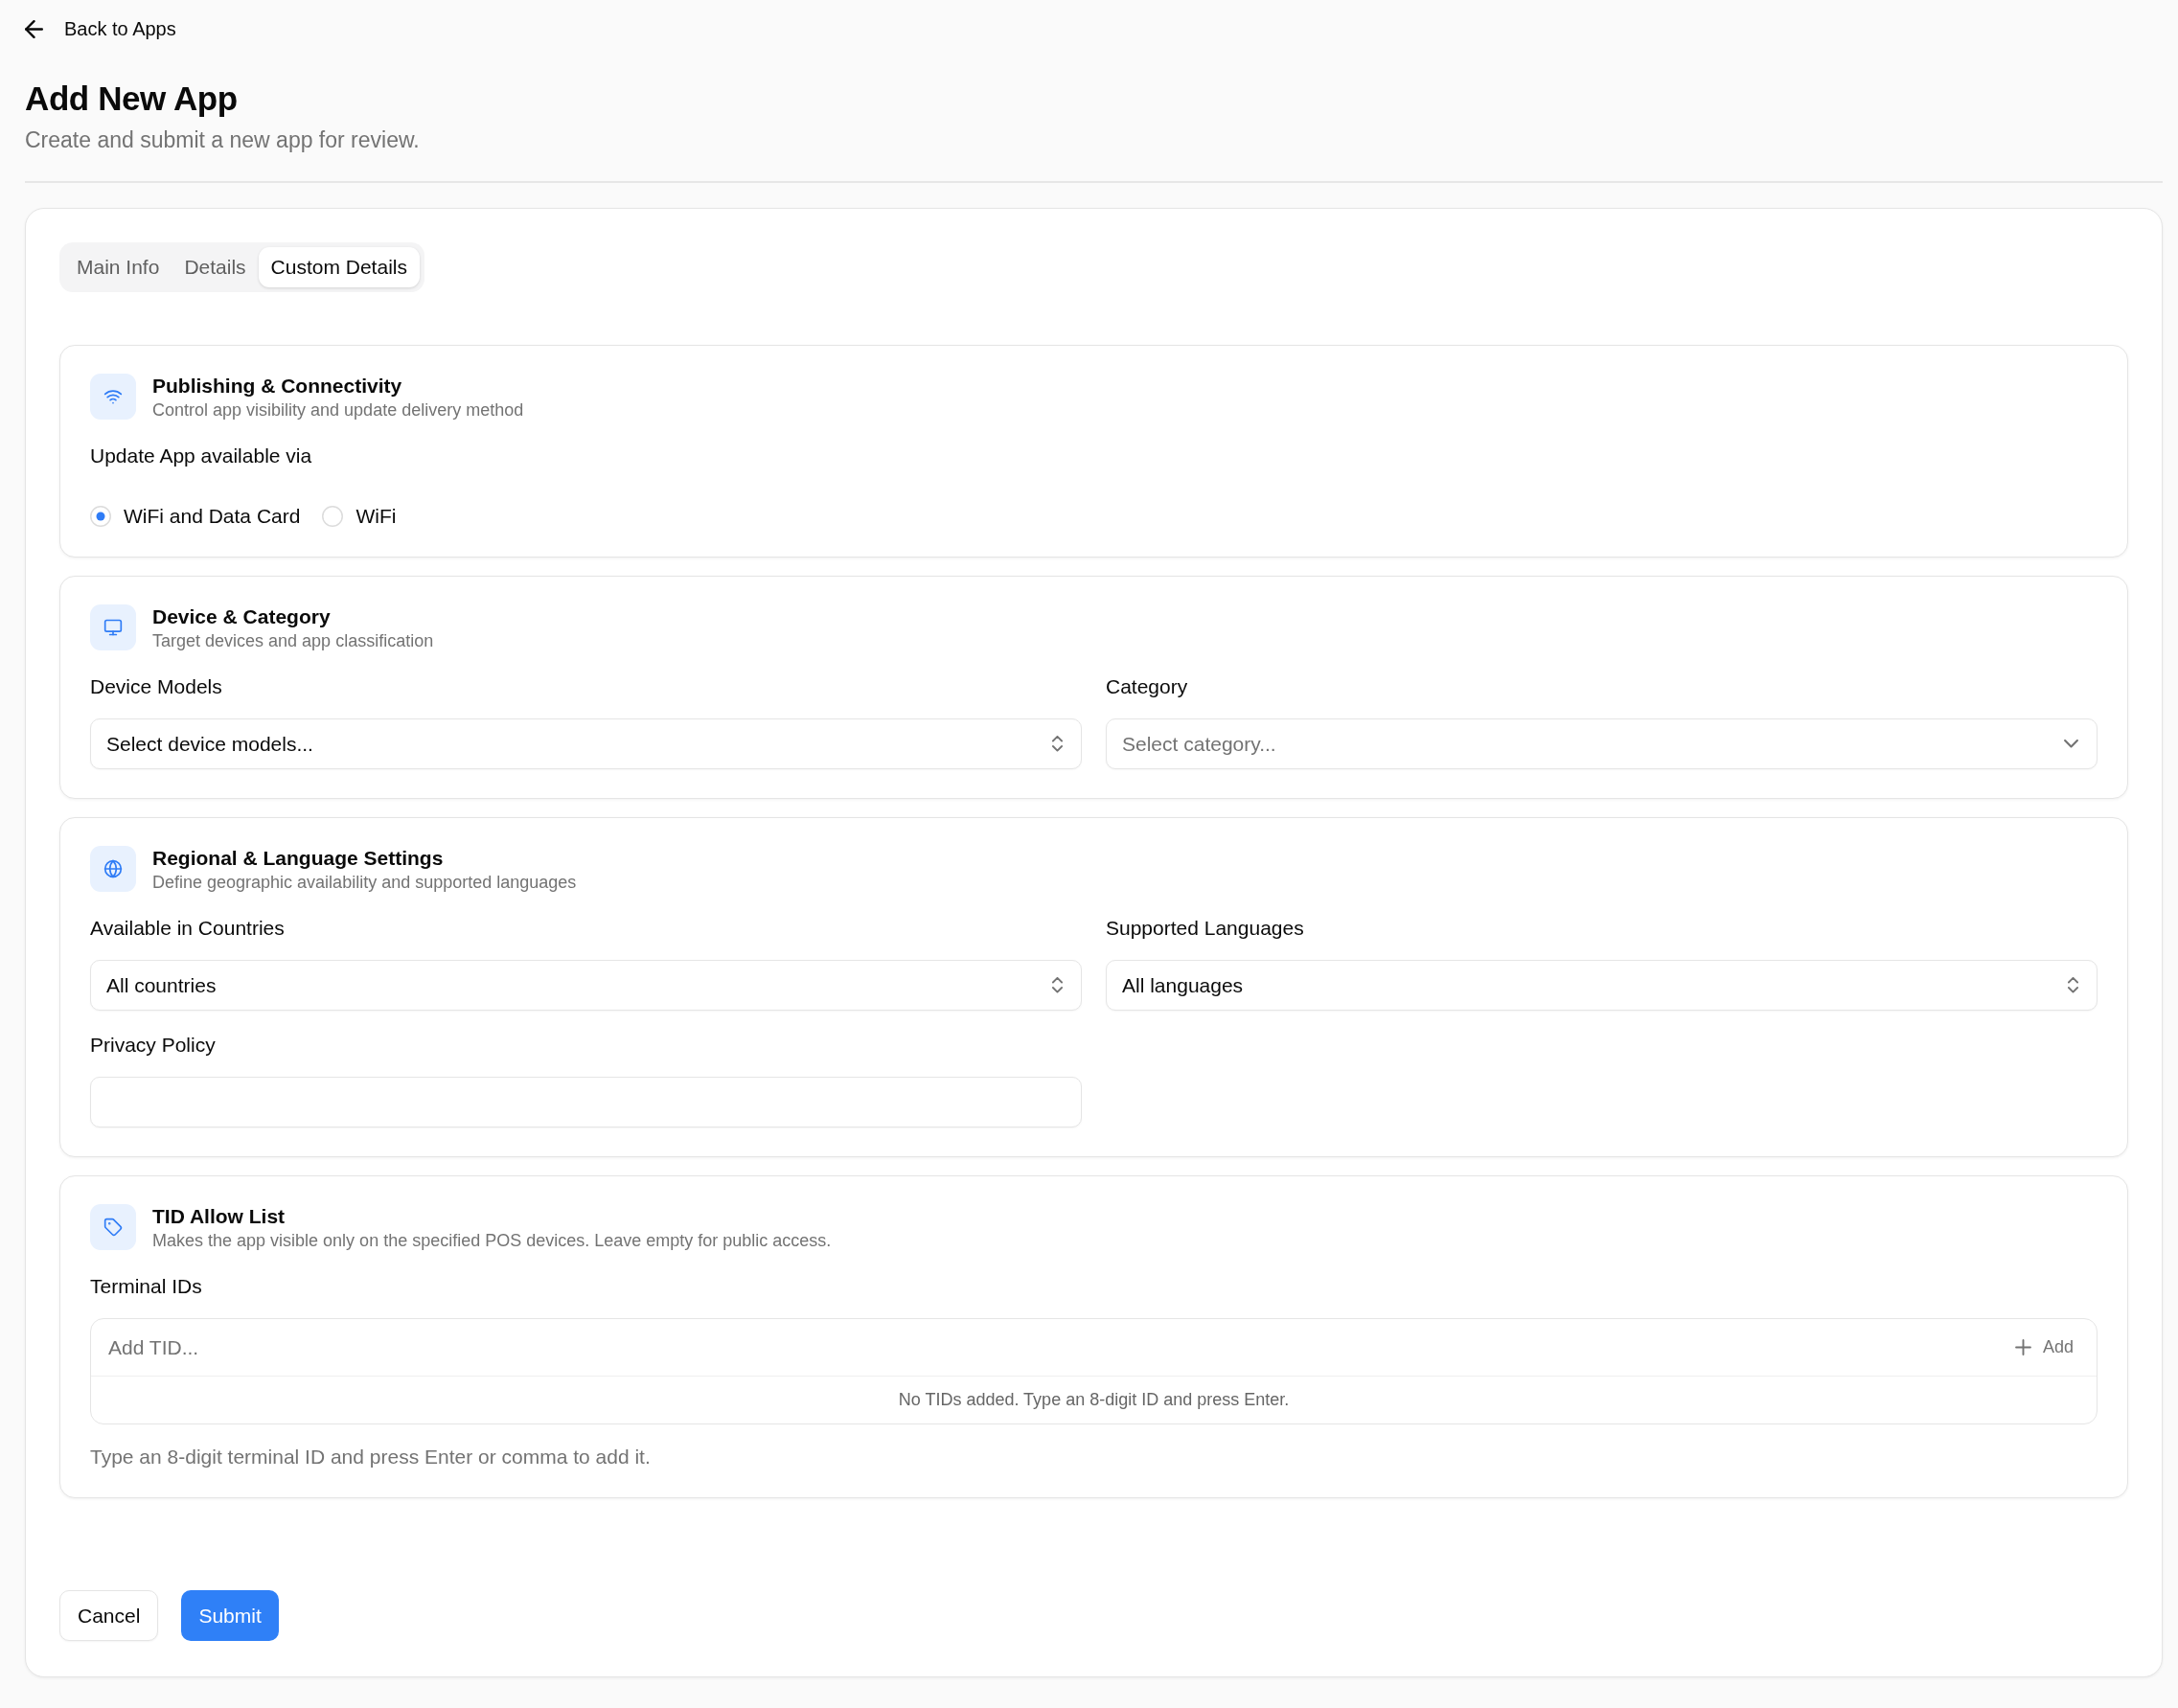  Describe the element at coordinates (2023, 1347) in the screenshot. I see `plus-icon` at that location.